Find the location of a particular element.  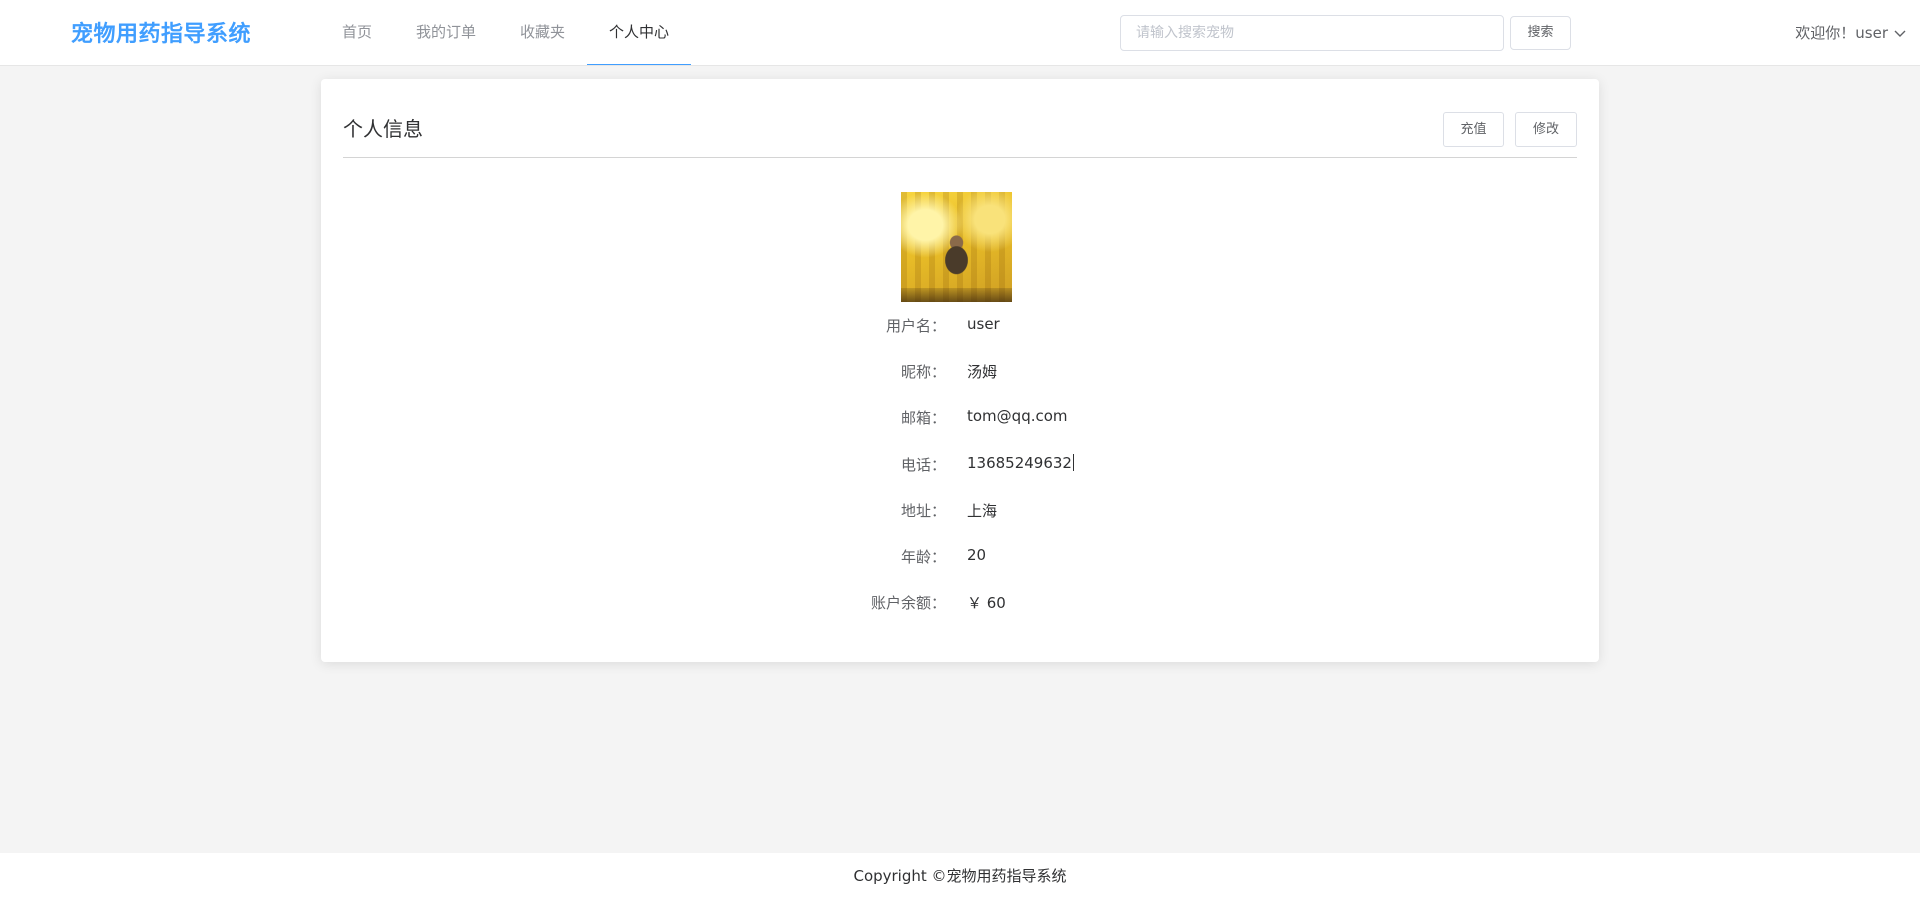

field-value: 13685249632 is located at coordinates (1020, 463).